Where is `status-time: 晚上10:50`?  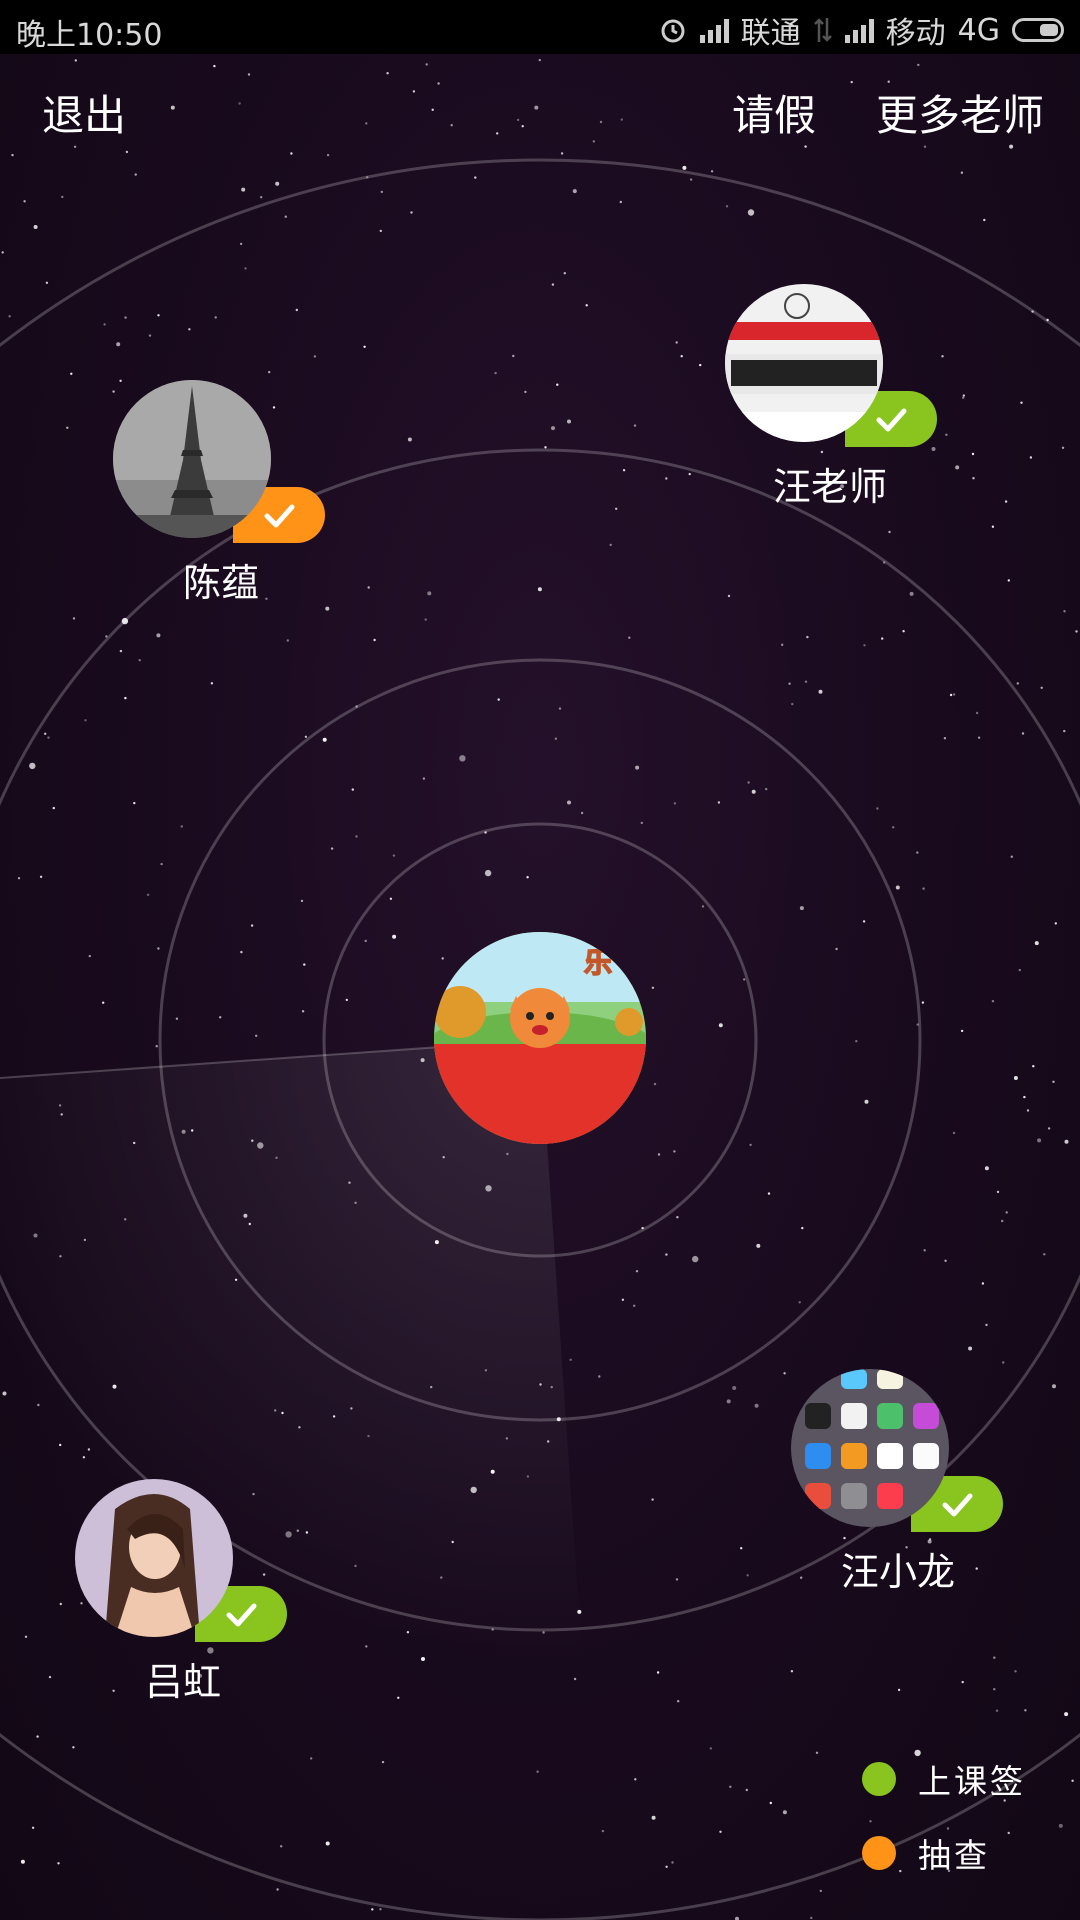
status-time: 晚上10:50 is located at coordinates (89, 35).